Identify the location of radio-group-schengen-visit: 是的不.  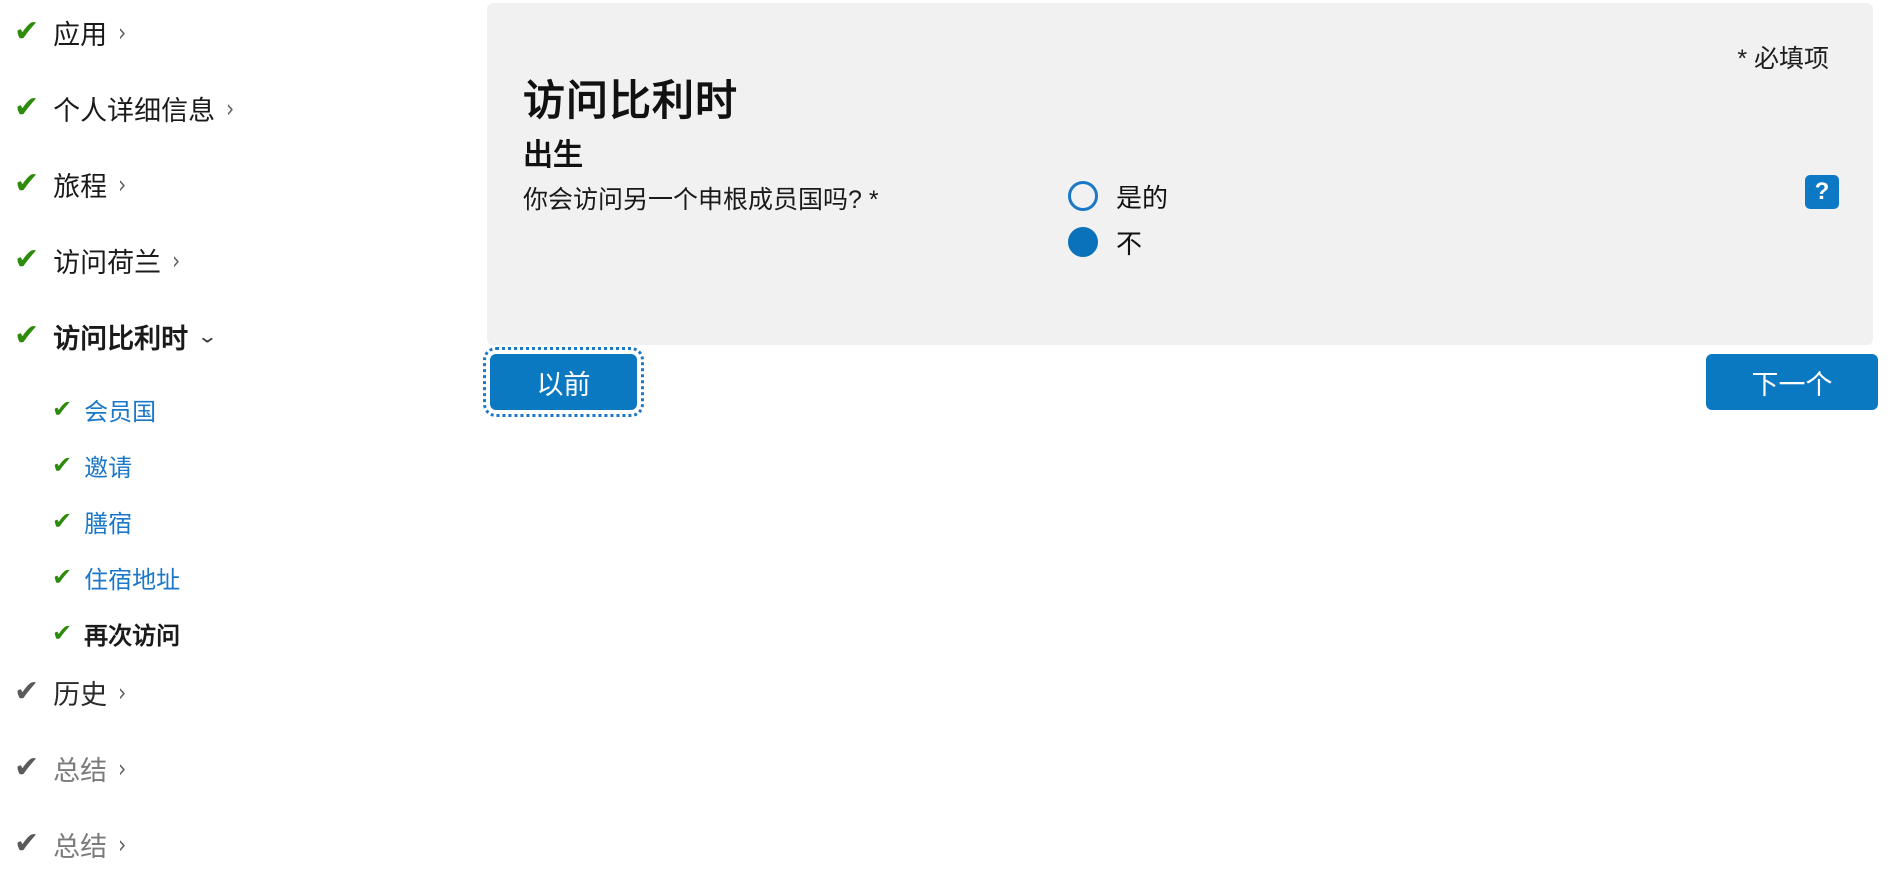
(1118, 219).